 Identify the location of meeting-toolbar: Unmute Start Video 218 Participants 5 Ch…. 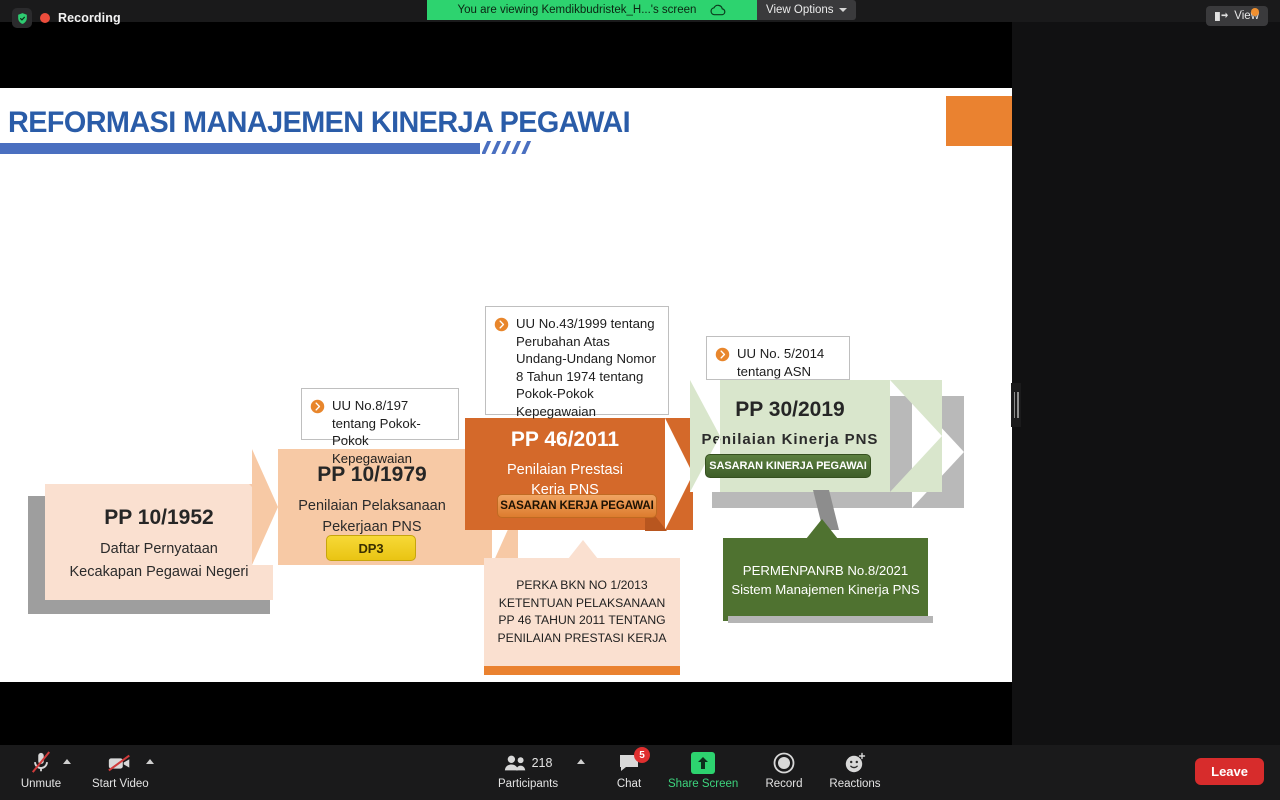
(640, 772).